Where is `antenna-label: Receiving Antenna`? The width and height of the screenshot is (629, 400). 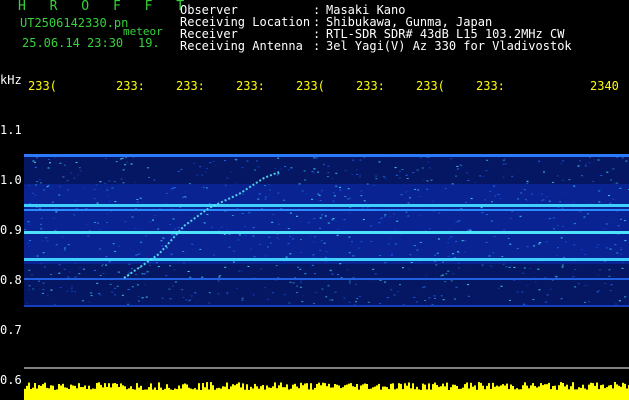
antenna-label: Receiving Antenna is located at coordinates (241, 46).